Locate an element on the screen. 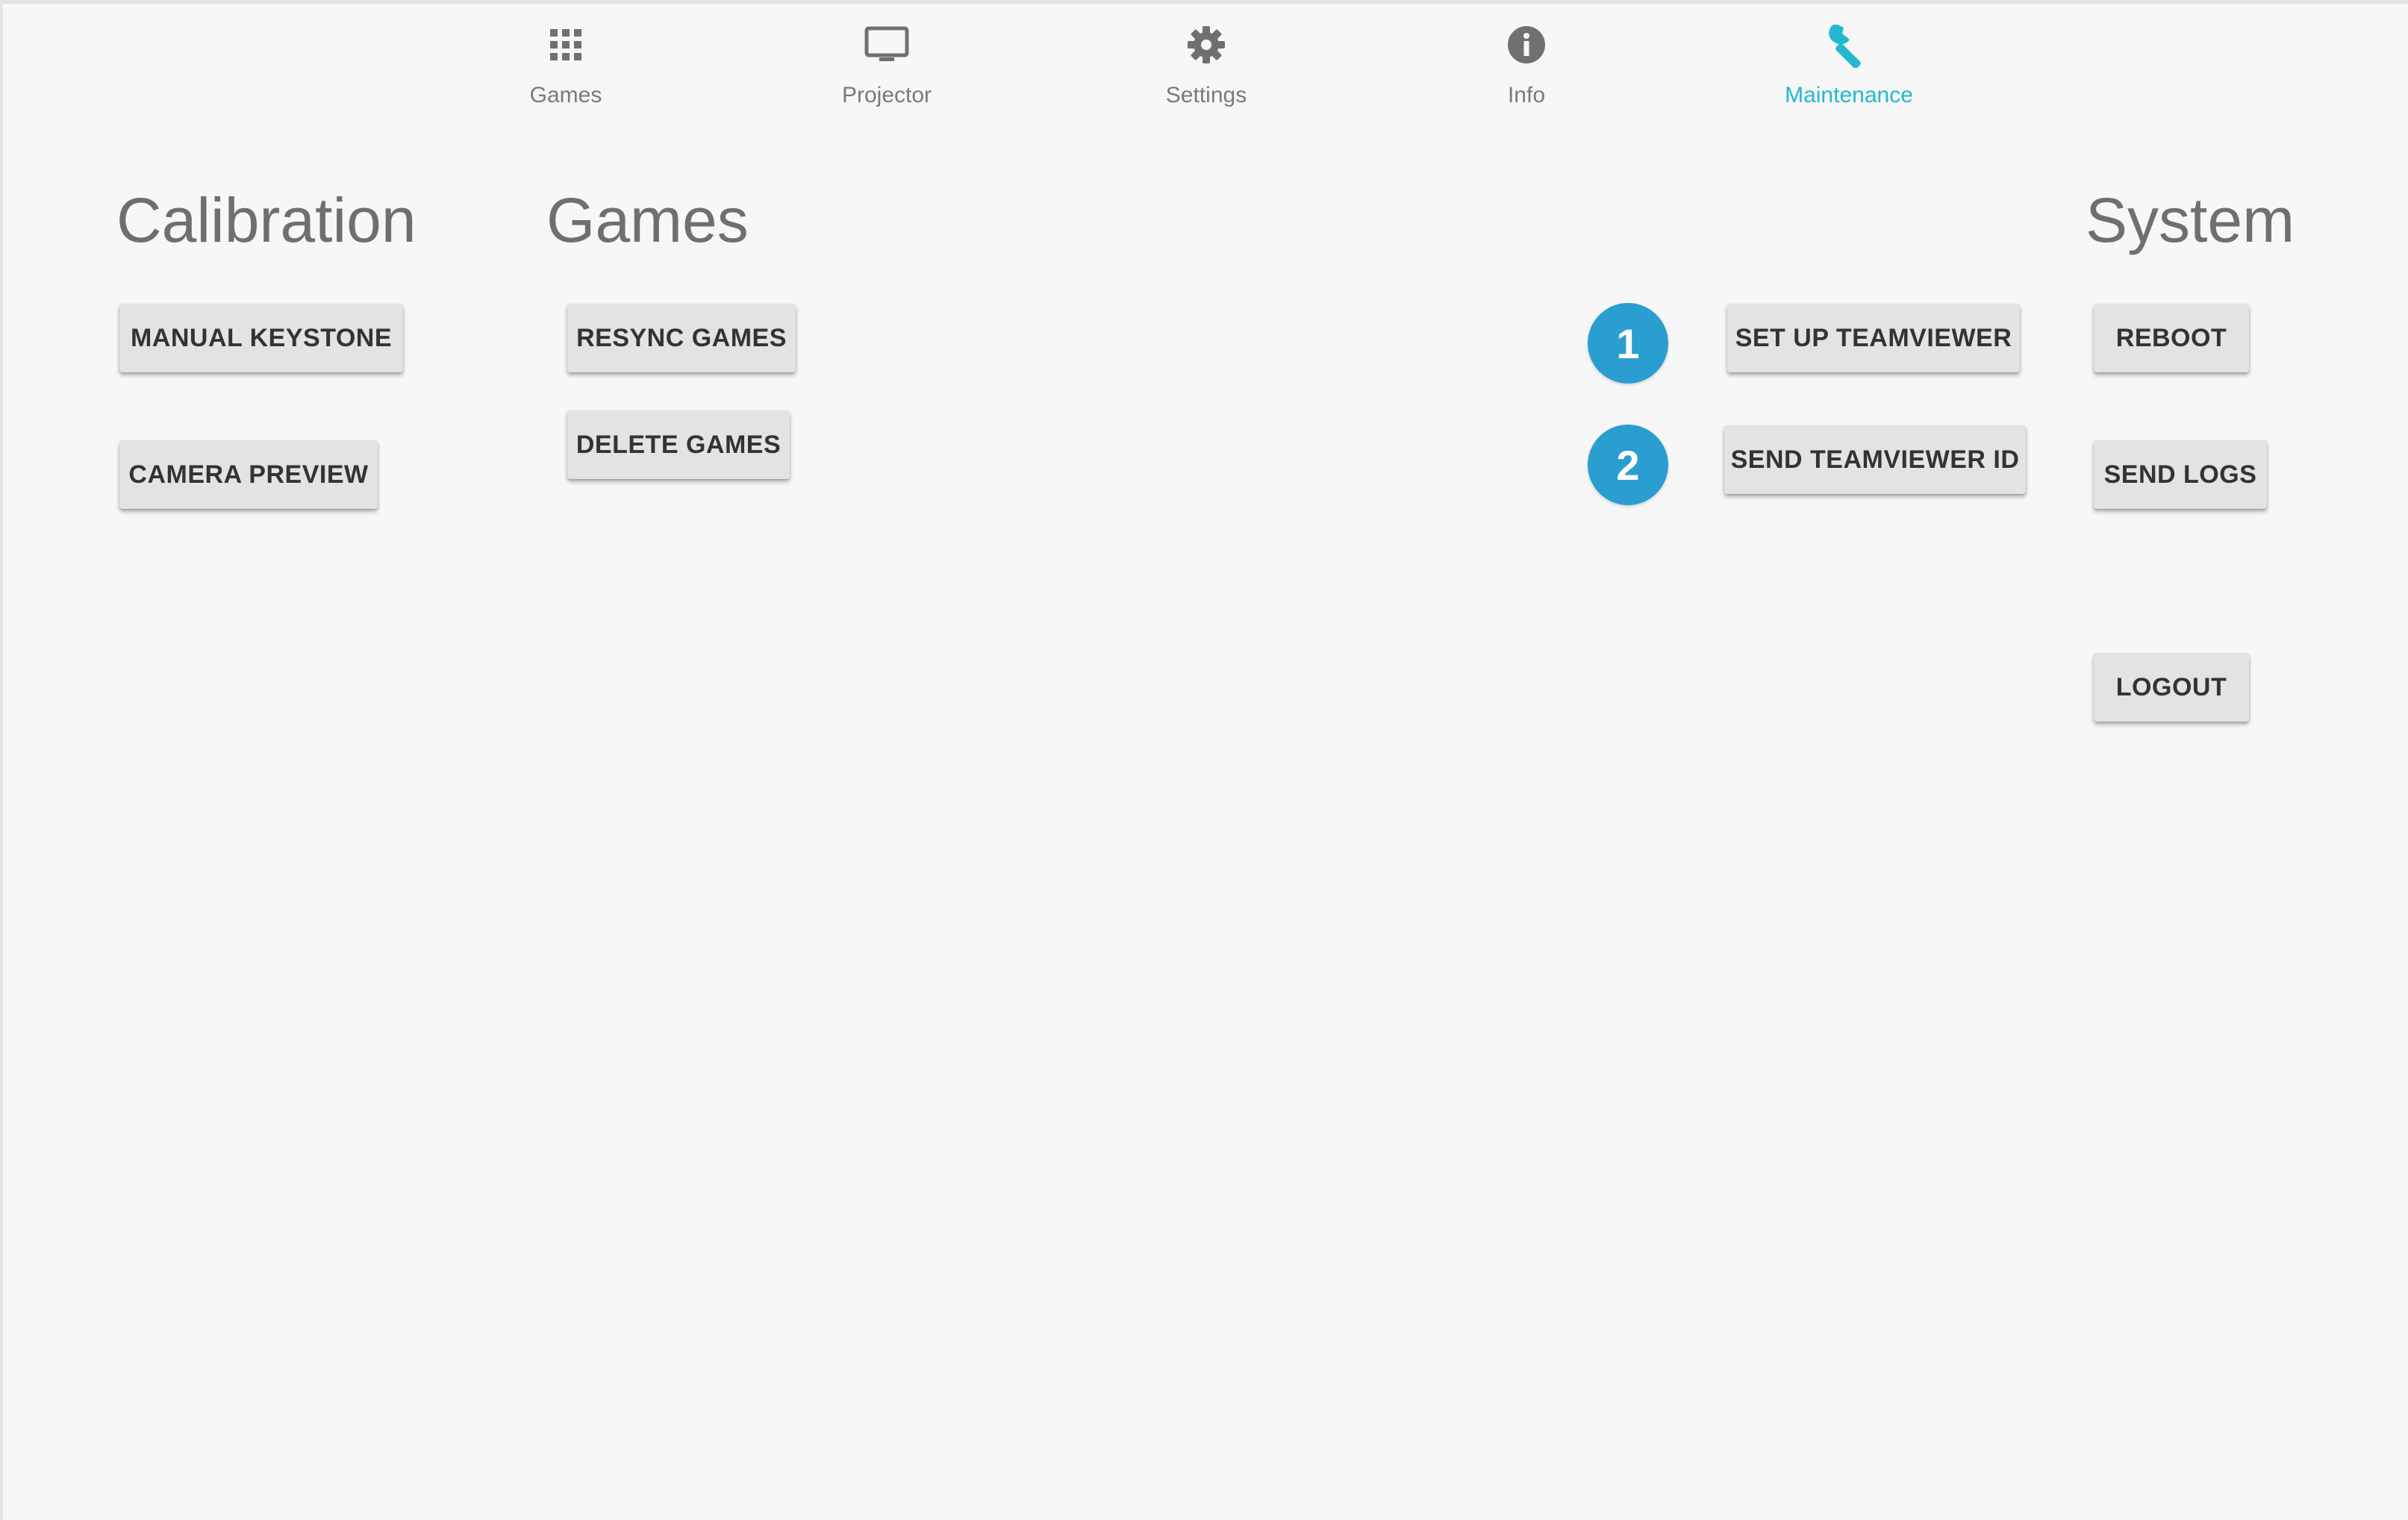  tab-maintenance: Maintenance is located at coordinates (1849, 67).